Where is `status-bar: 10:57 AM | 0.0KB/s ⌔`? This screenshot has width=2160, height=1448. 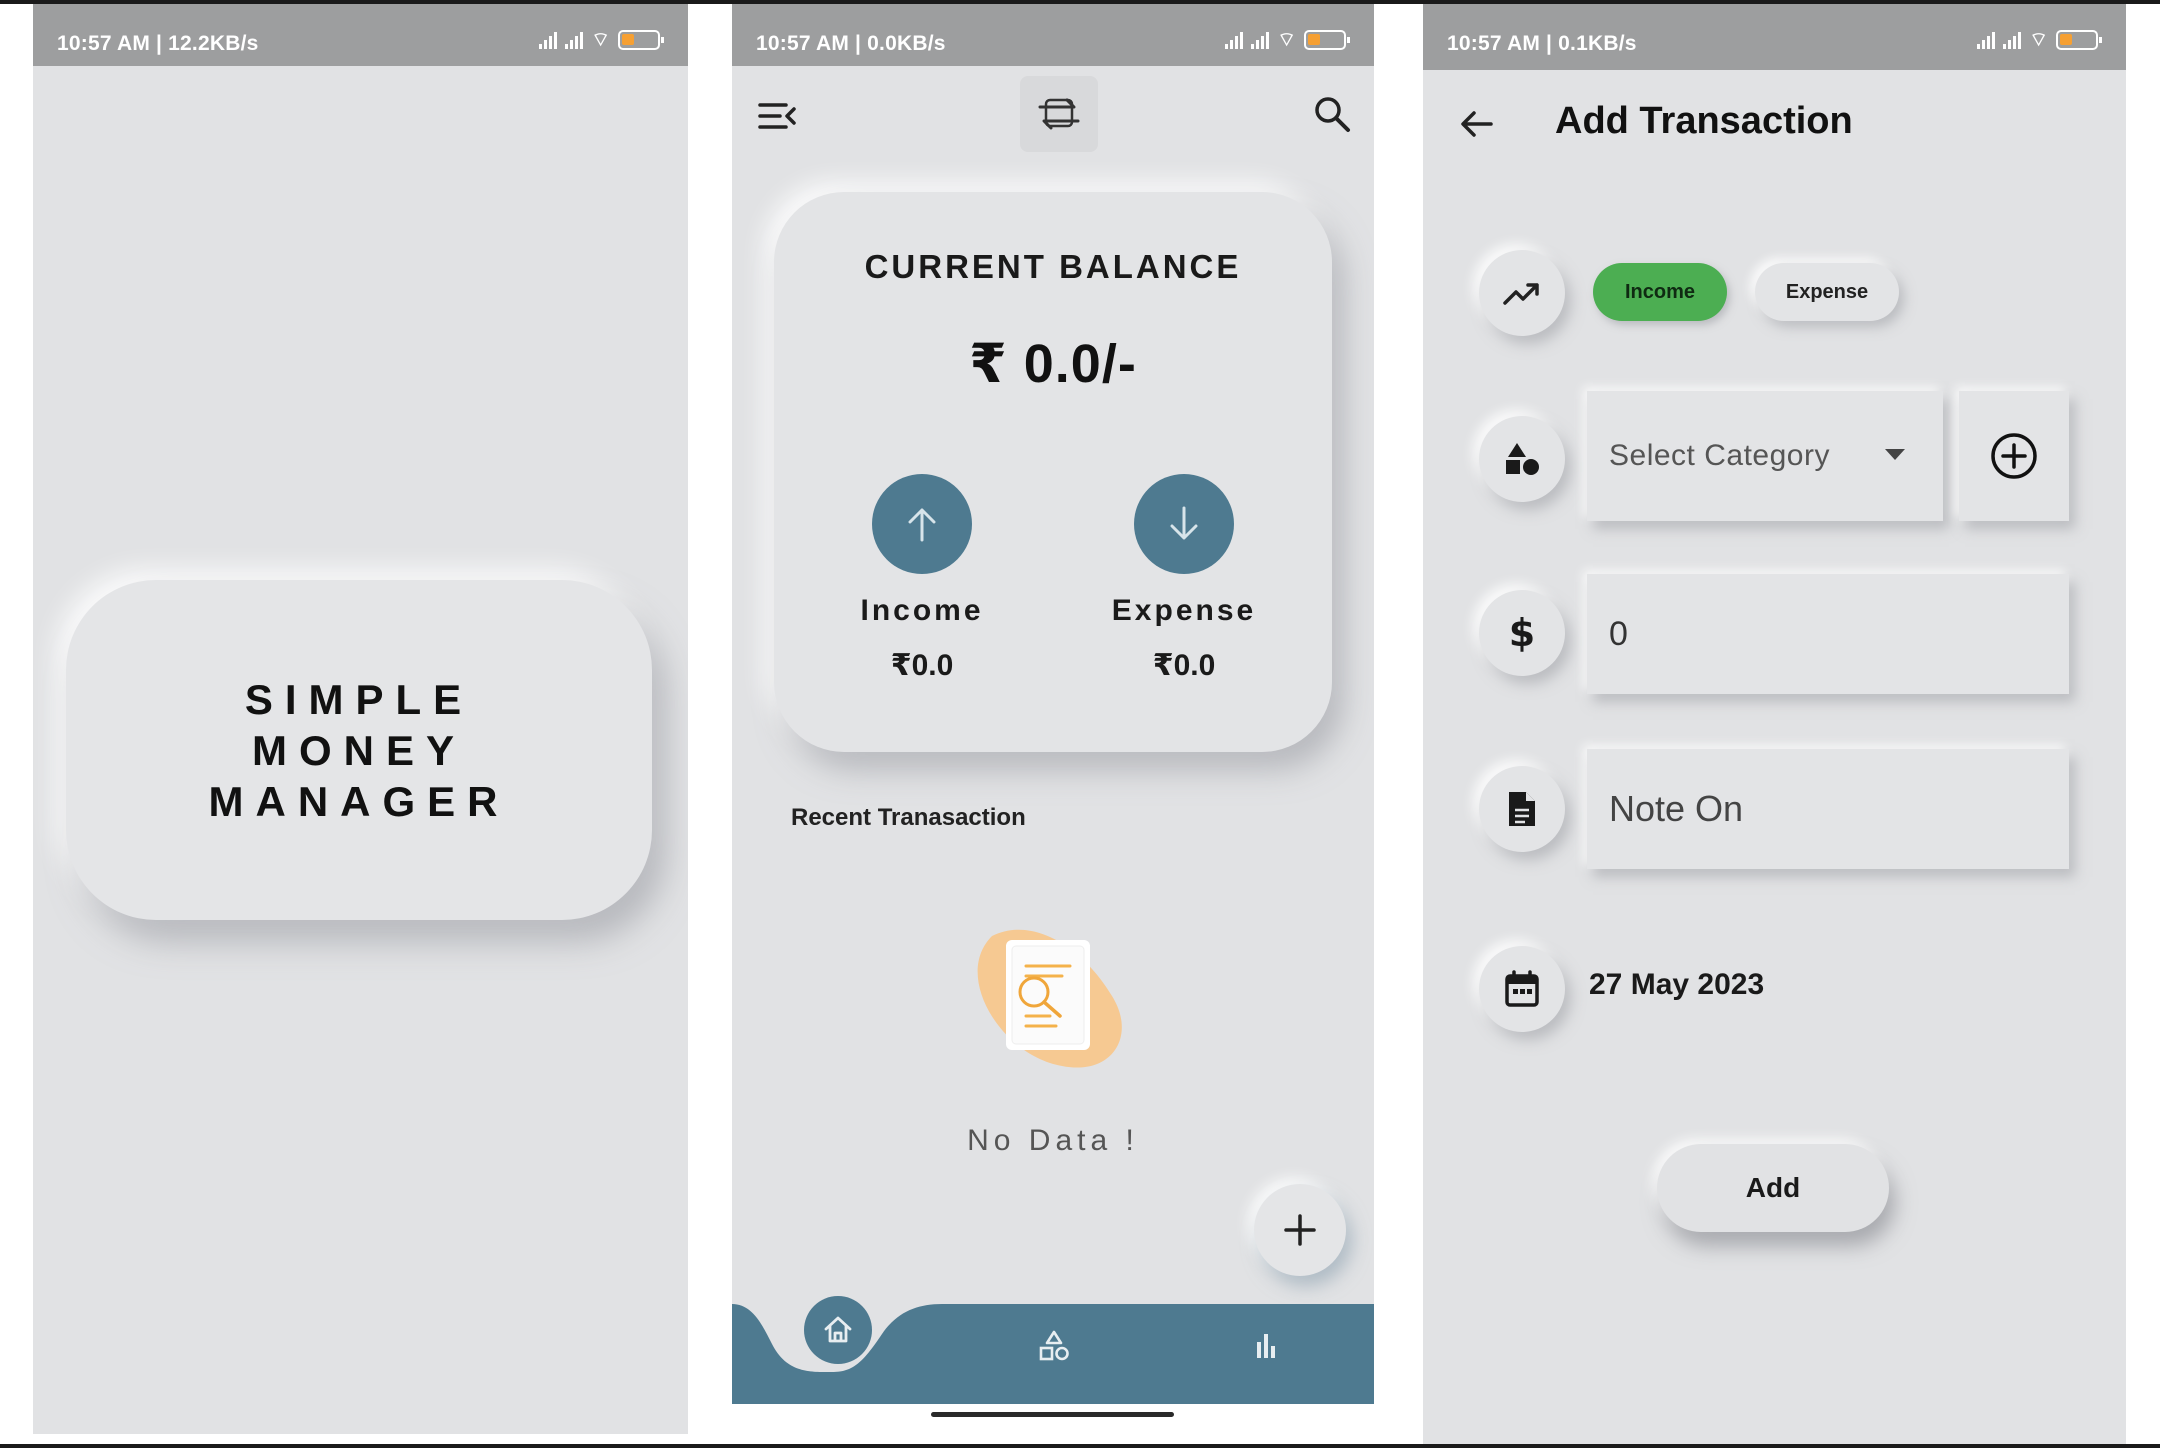
status-bar: 10:57 AM | 0.0KB/s ⌔ is located at coordinates (1053, 35).